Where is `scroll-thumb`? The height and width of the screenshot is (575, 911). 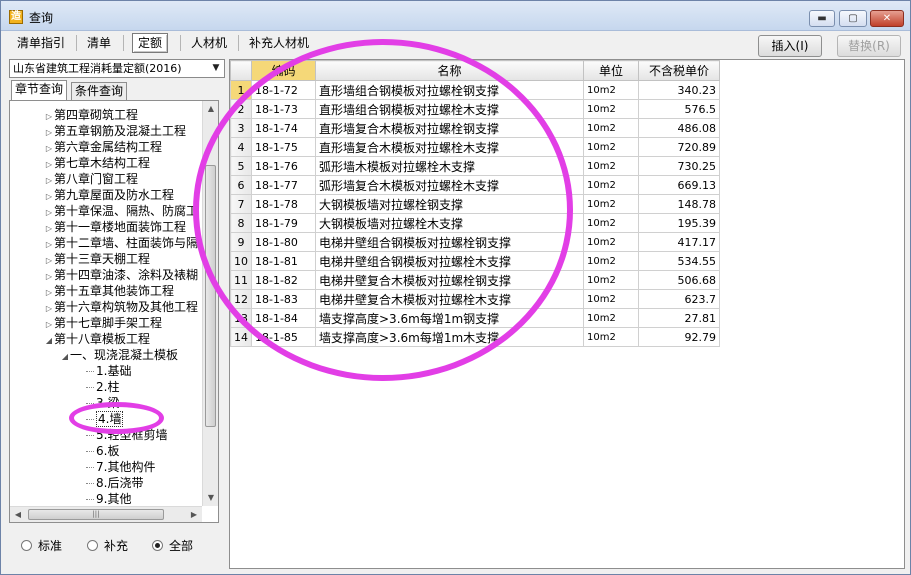 scroll-thumb is located at coordinates (210, 296).